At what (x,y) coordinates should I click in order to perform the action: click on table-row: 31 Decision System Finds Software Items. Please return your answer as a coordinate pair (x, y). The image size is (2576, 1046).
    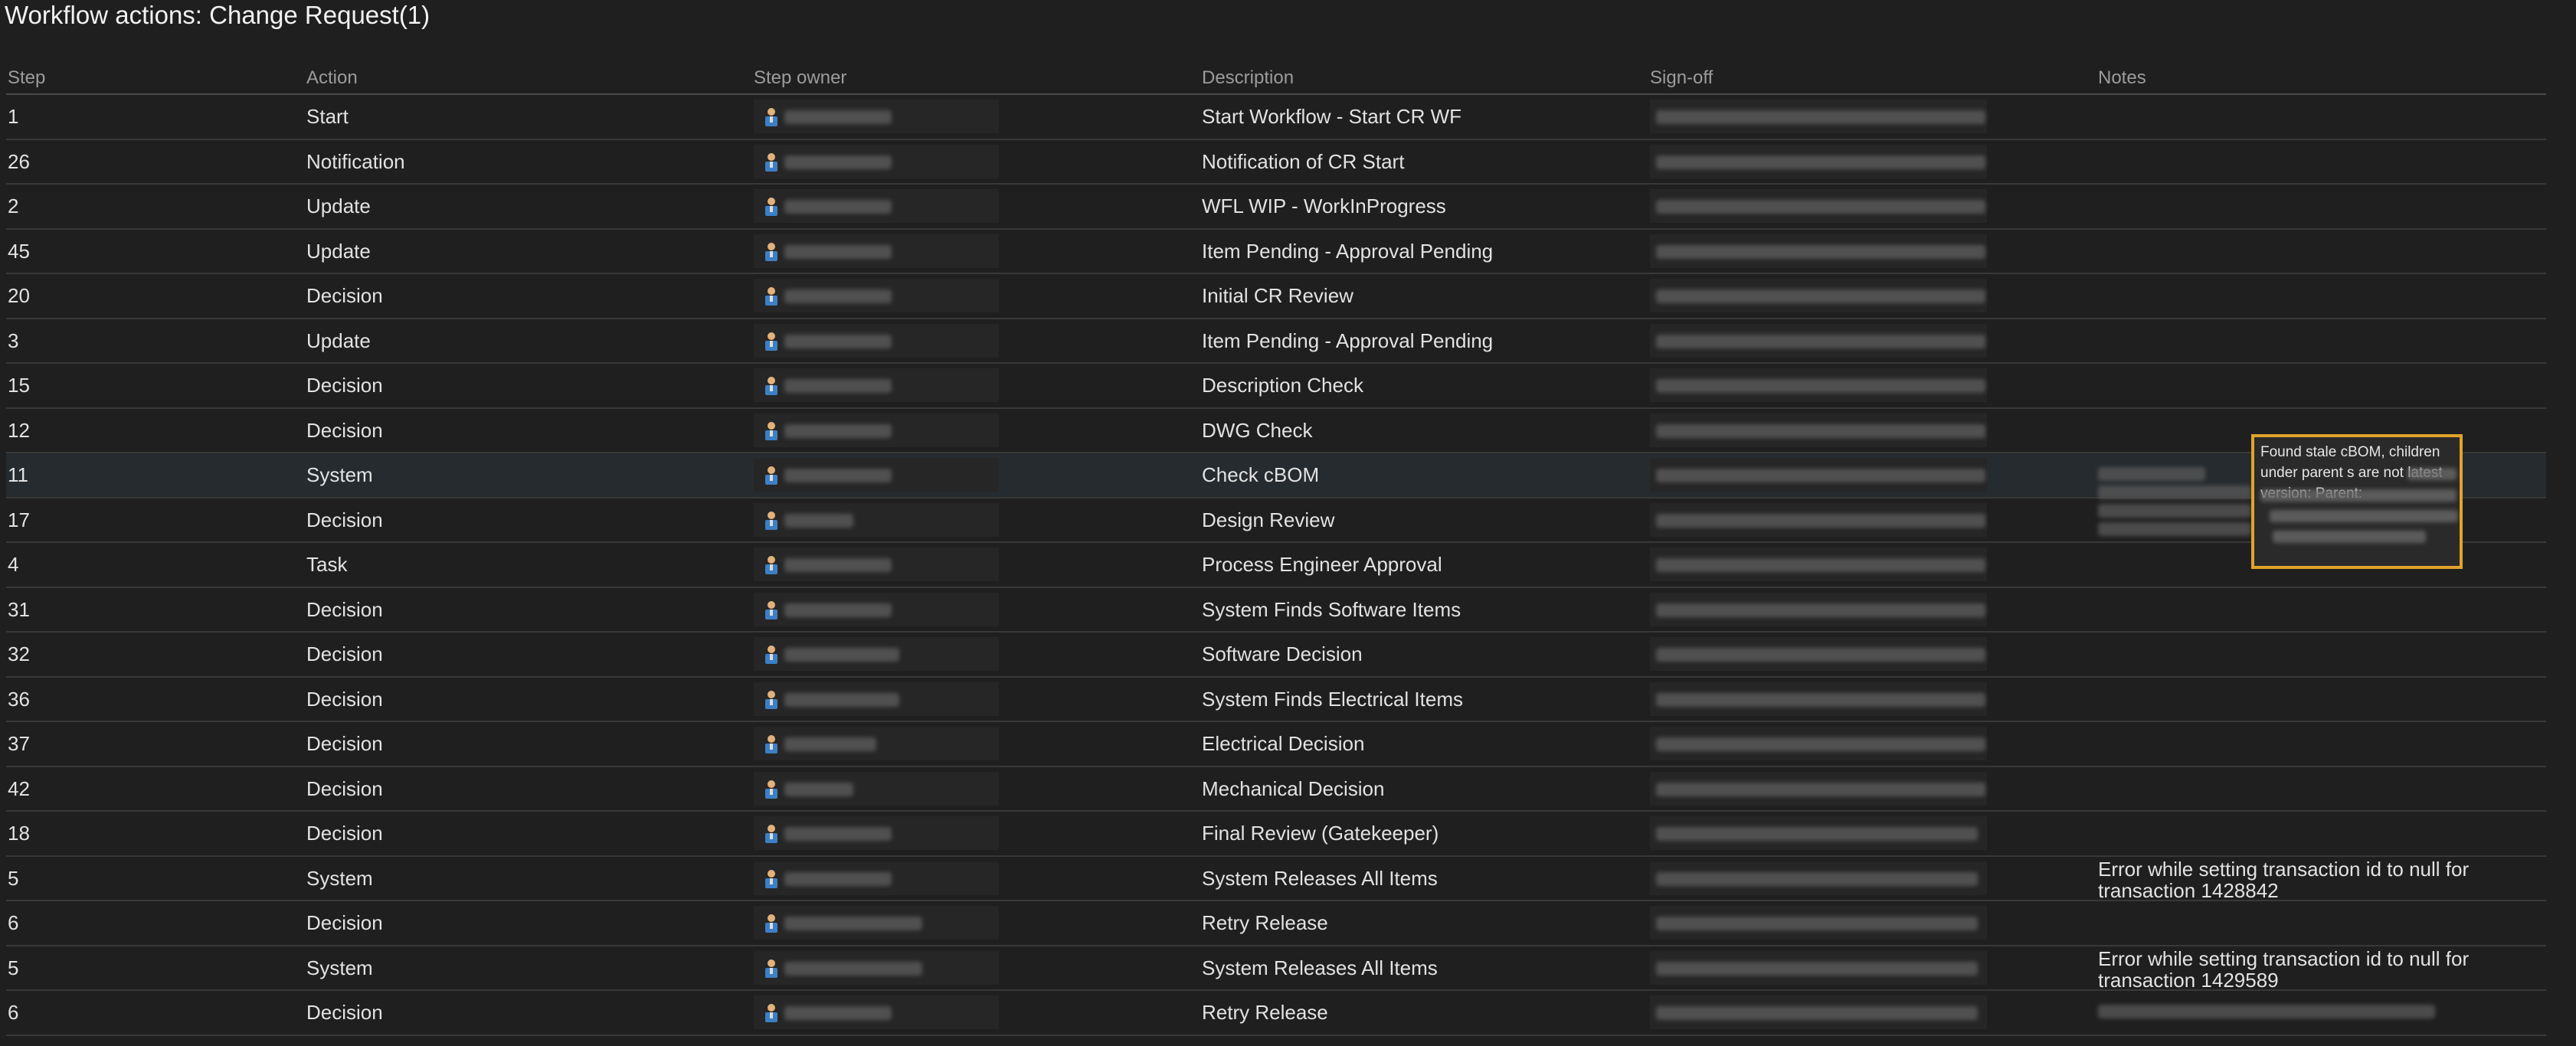
    Looking at the image, I should click on (1276, 610).